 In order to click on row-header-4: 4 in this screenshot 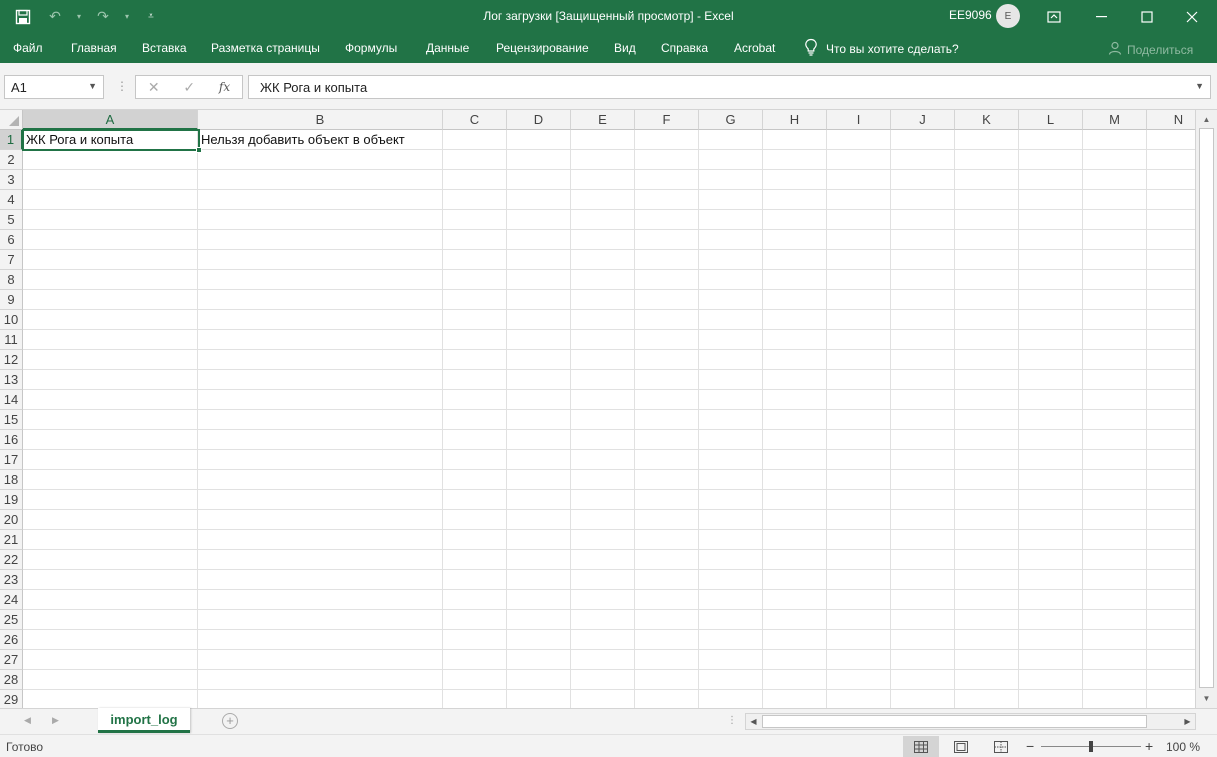, I will do `click(11, 200)`.